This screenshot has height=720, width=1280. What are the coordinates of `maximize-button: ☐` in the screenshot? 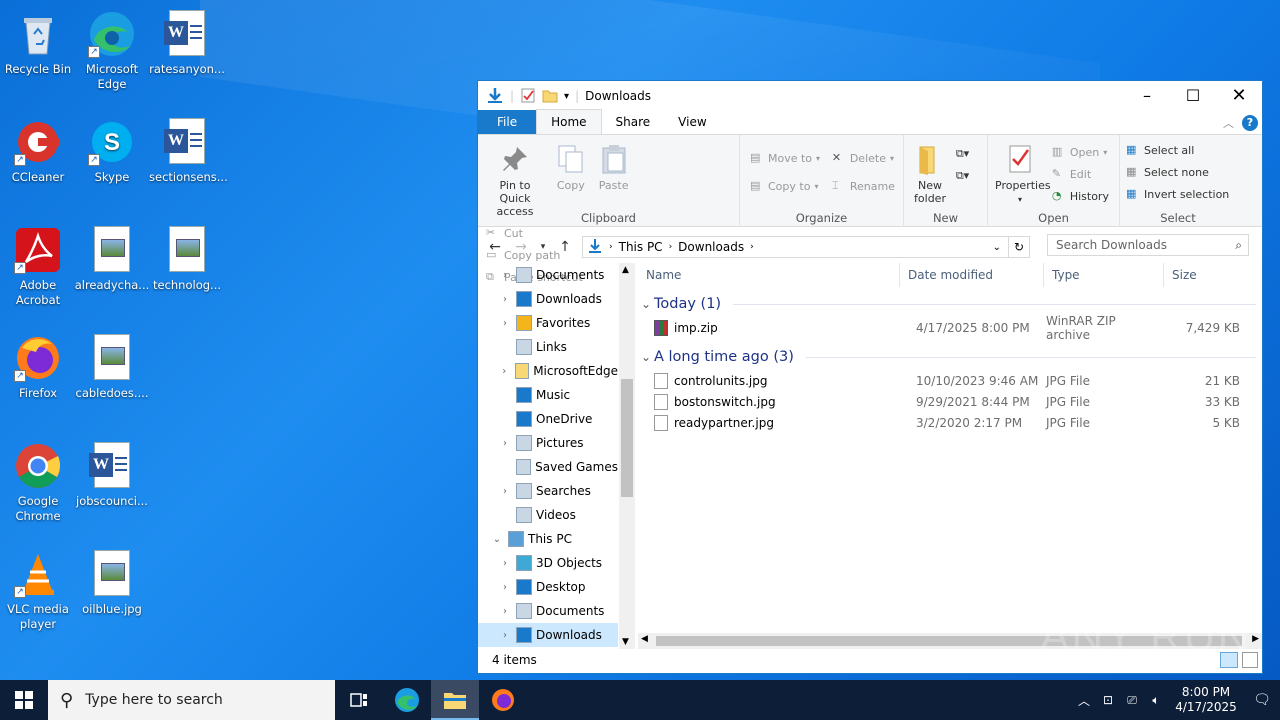 It's located at (1193, 96).